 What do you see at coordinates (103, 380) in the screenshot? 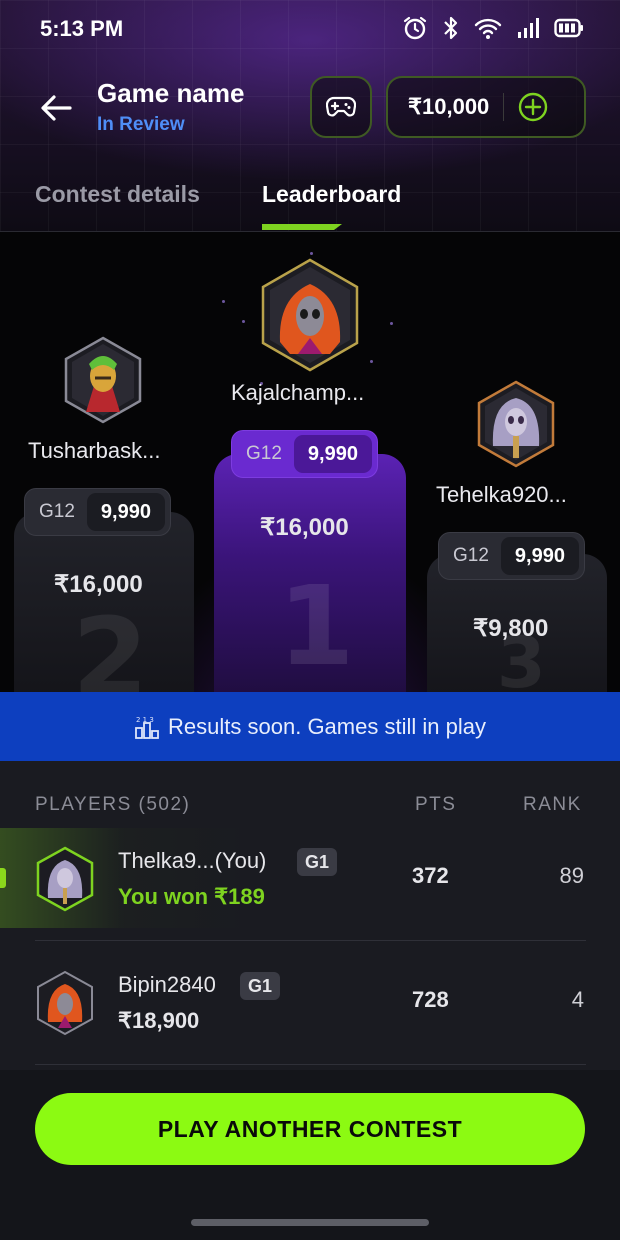
I see `avatar-second-place` at bounding box center [103, 380].